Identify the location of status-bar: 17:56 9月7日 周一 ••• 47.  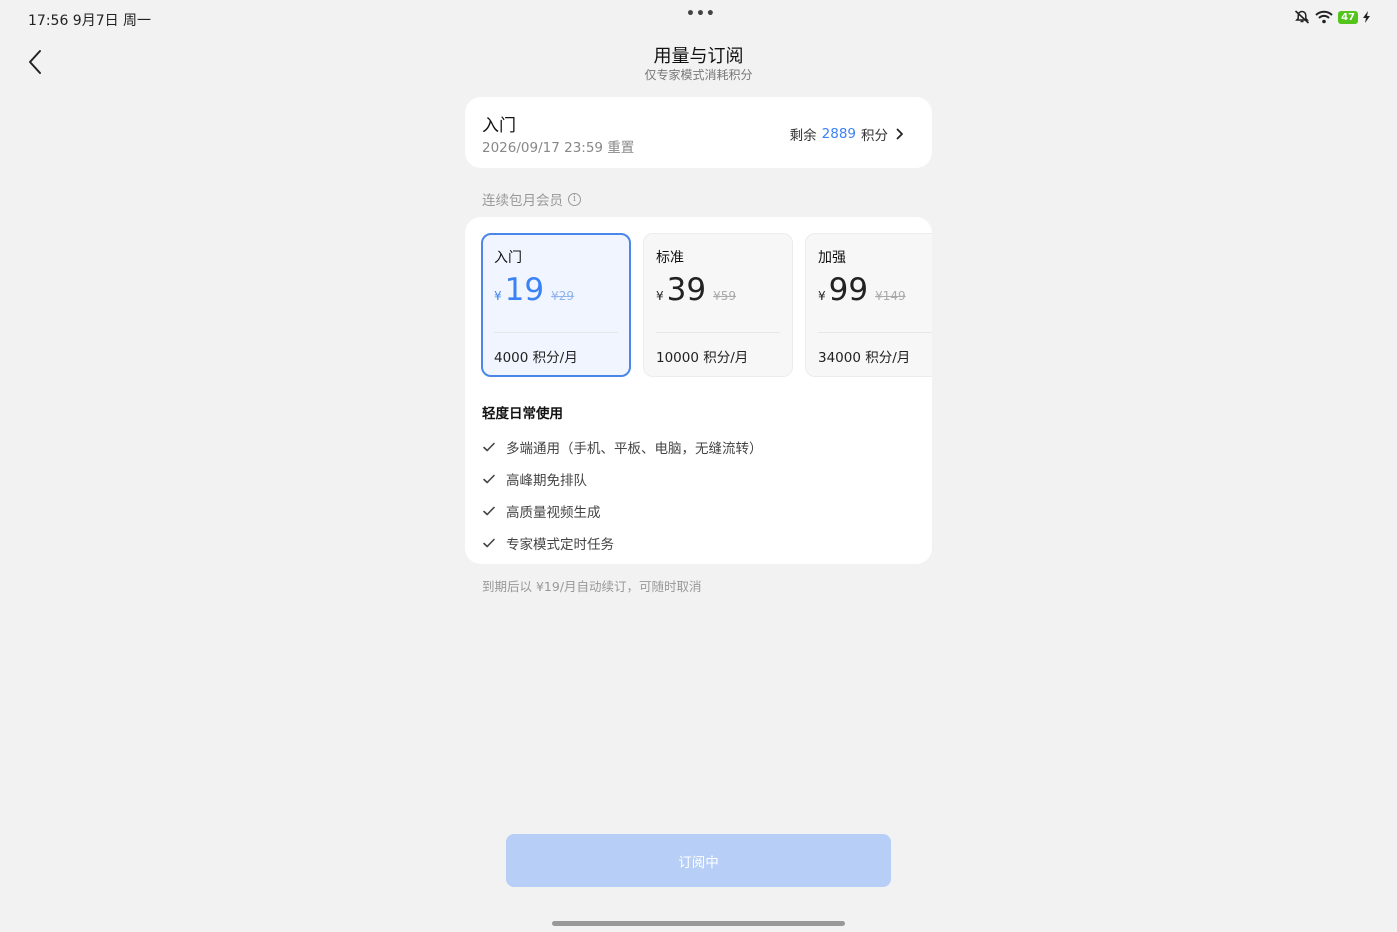
(698, 18).